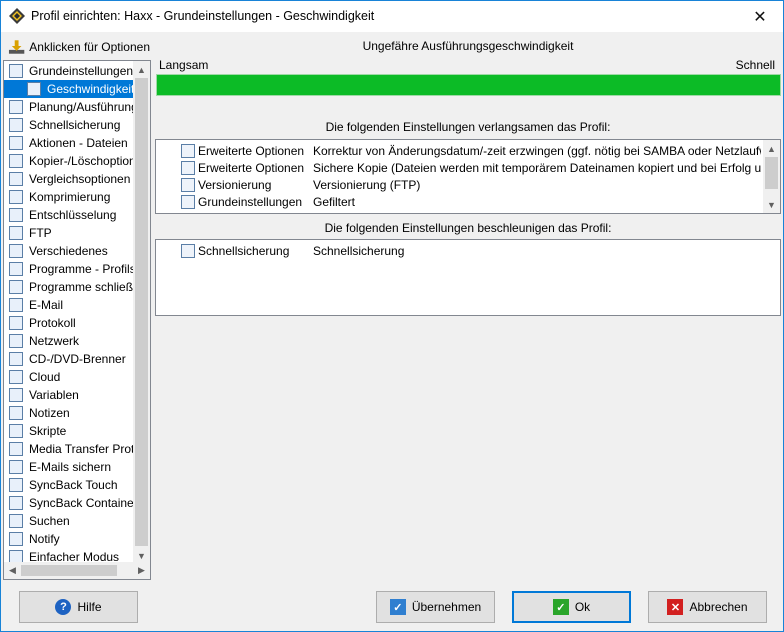 The width and height of the screenshot is (784, 632). I want to click on ok-check-icon: ✓, so click(560, 607).